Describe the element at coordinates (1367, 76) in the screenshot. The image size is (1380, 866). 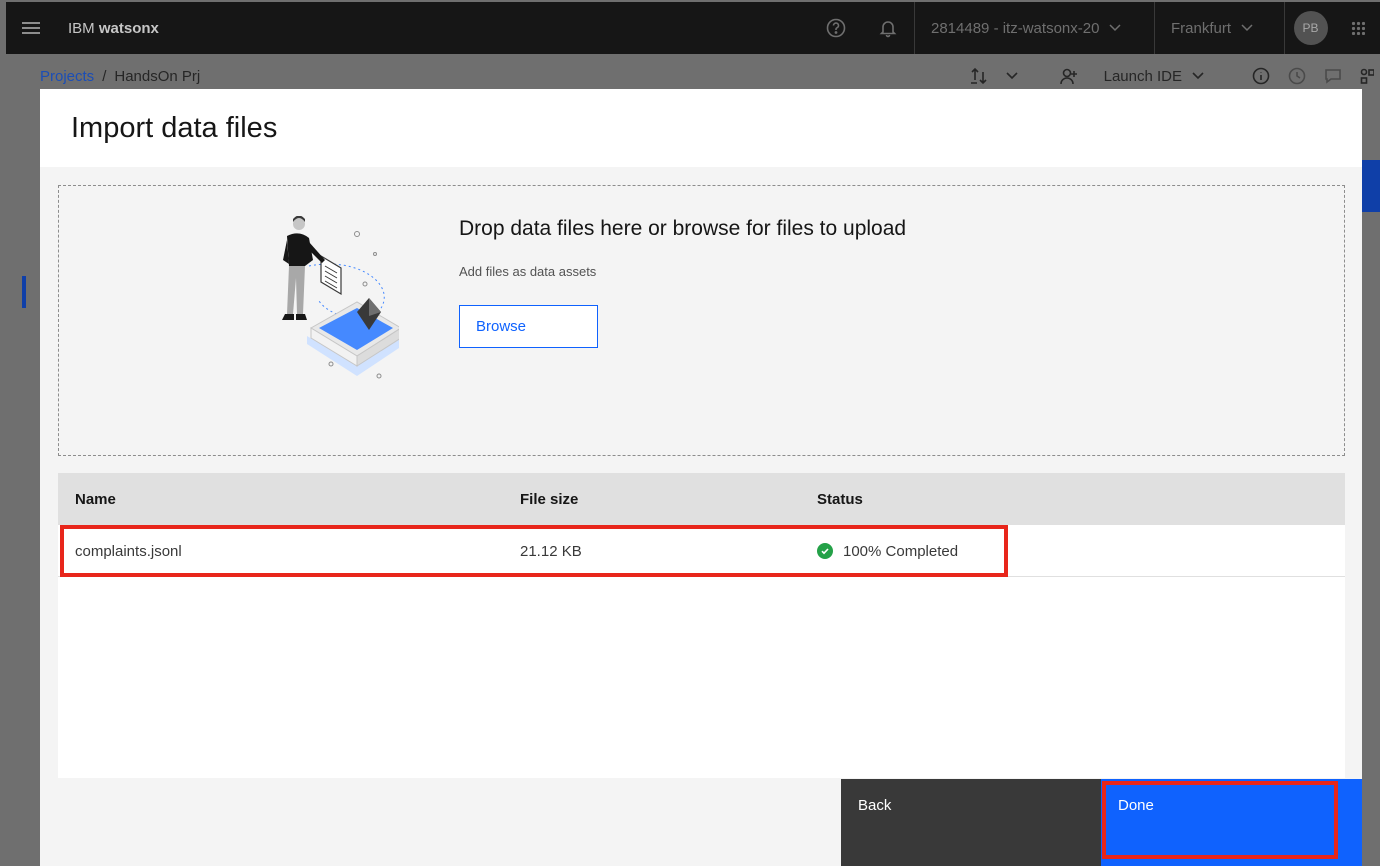
I see `apps-icon` at that location.